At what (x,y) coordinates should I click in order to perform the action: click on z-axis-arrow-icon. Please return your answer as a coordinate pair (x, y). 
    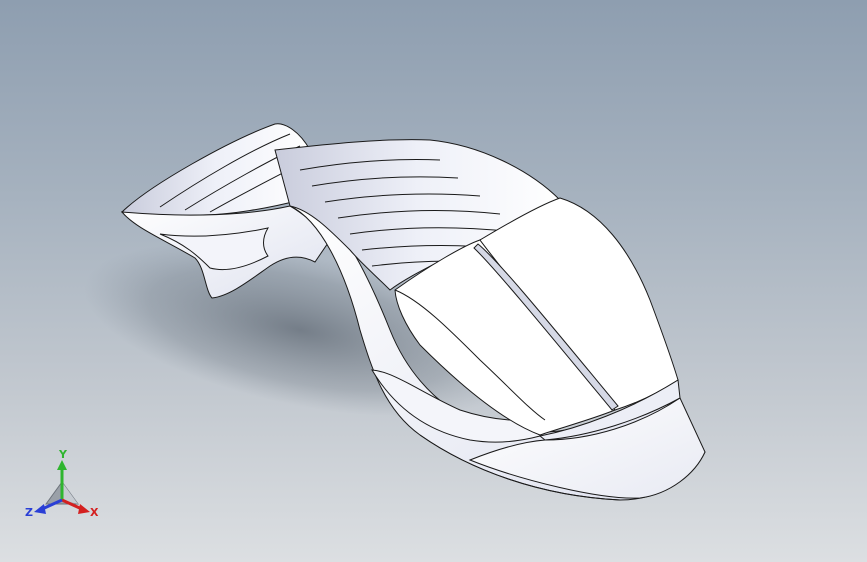
    Looking at the image, I should click on (40, 509).